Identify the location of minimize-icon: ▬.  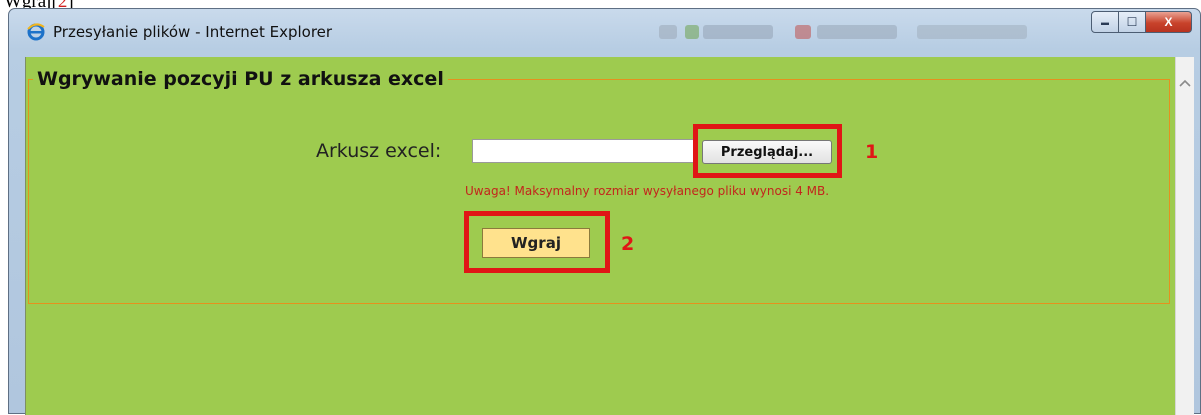
(1105, 22).